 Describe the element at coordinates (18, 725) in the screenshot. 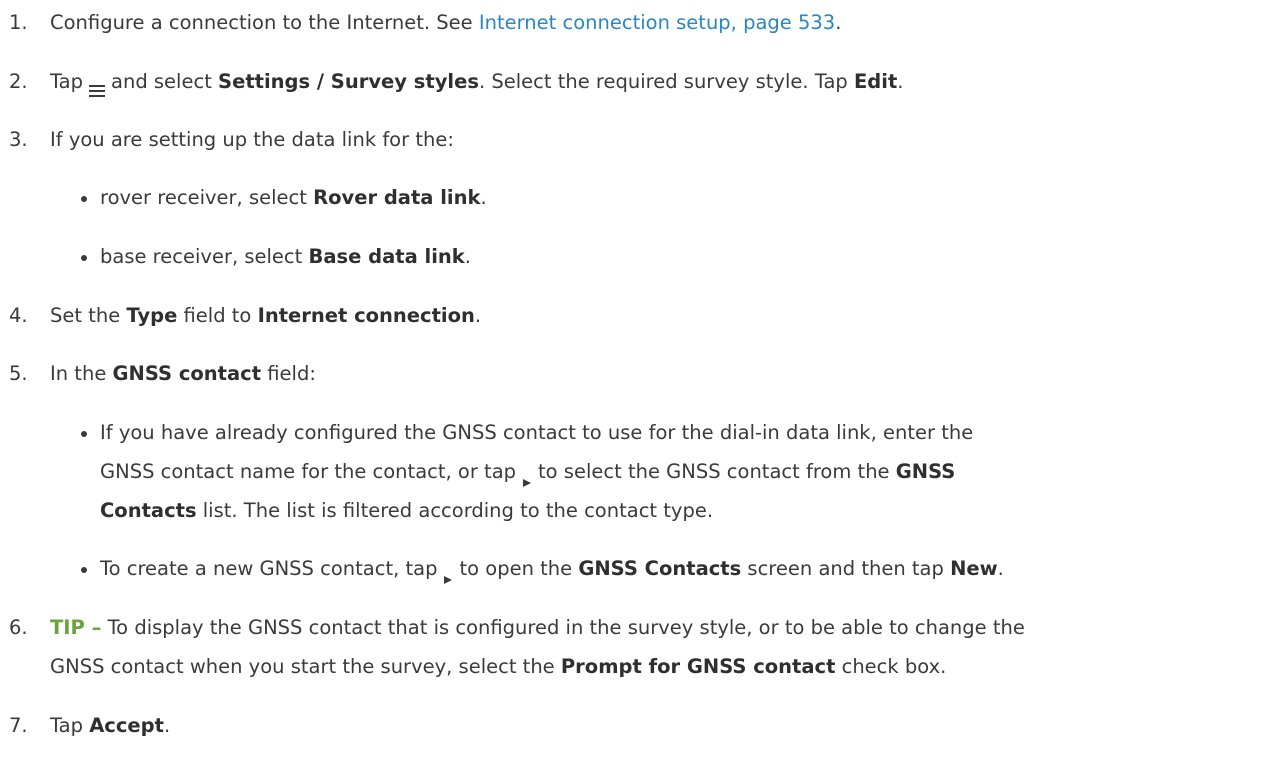

I see `step-number: 7.` at that location.